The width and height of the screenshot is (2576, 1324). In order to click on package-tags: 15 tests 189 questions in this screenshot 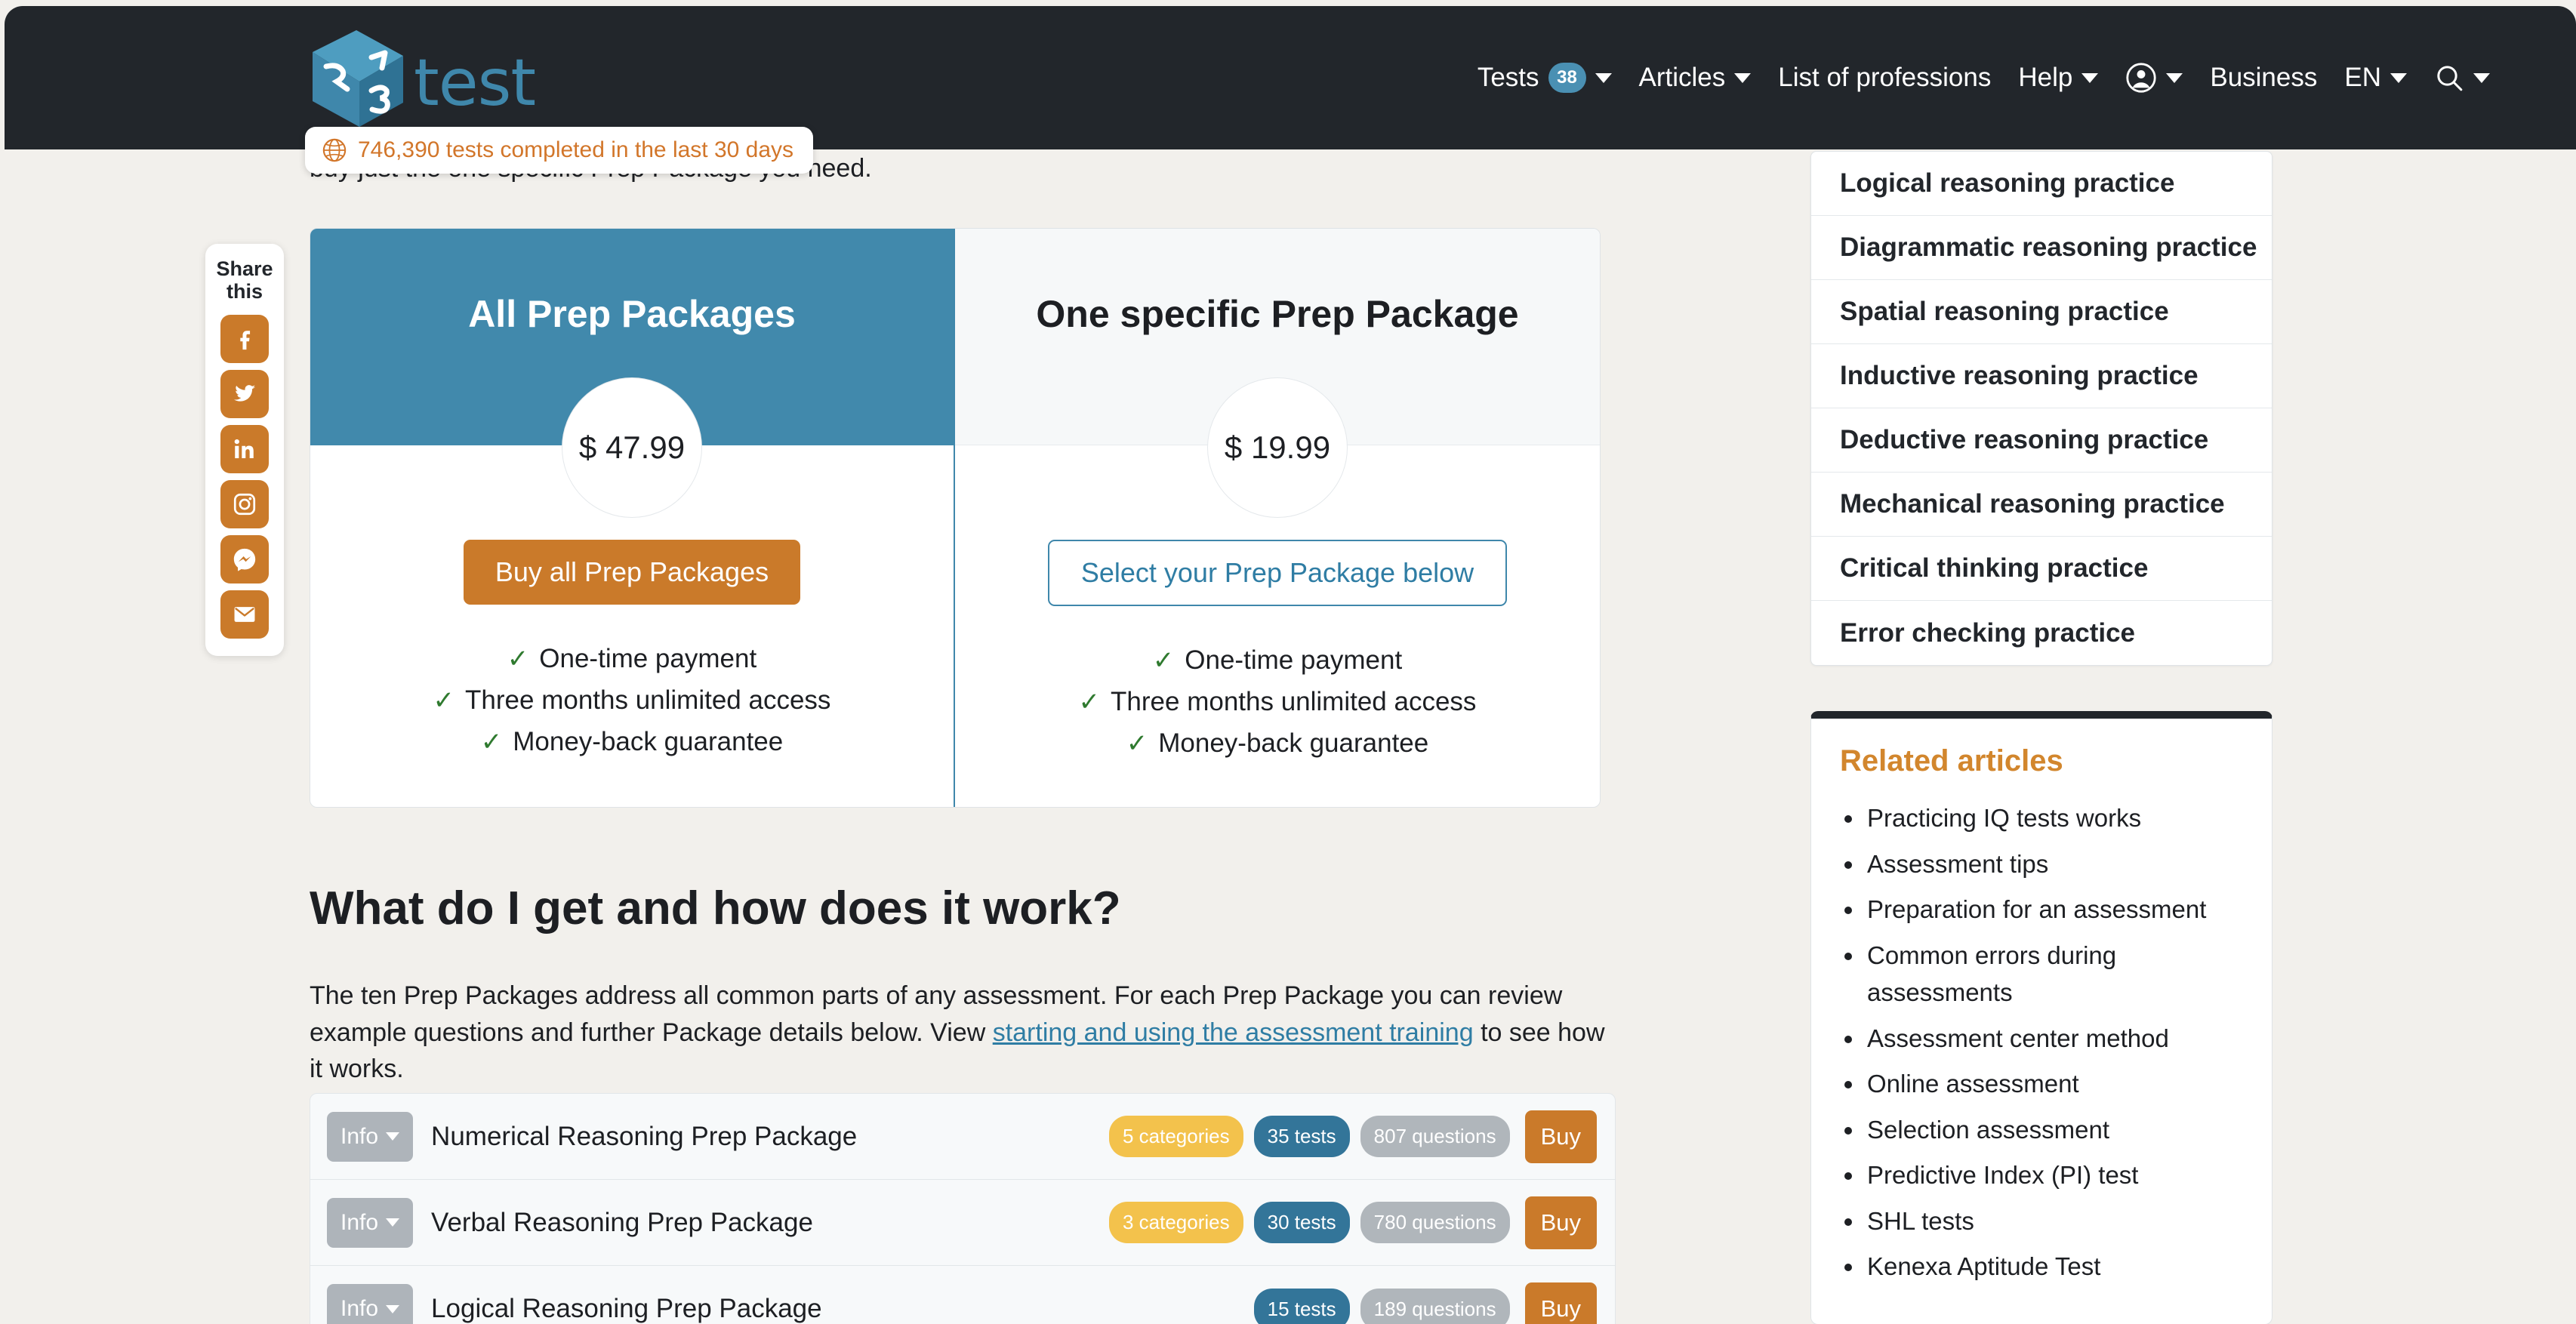, I will do `click(1381, 1306)`.